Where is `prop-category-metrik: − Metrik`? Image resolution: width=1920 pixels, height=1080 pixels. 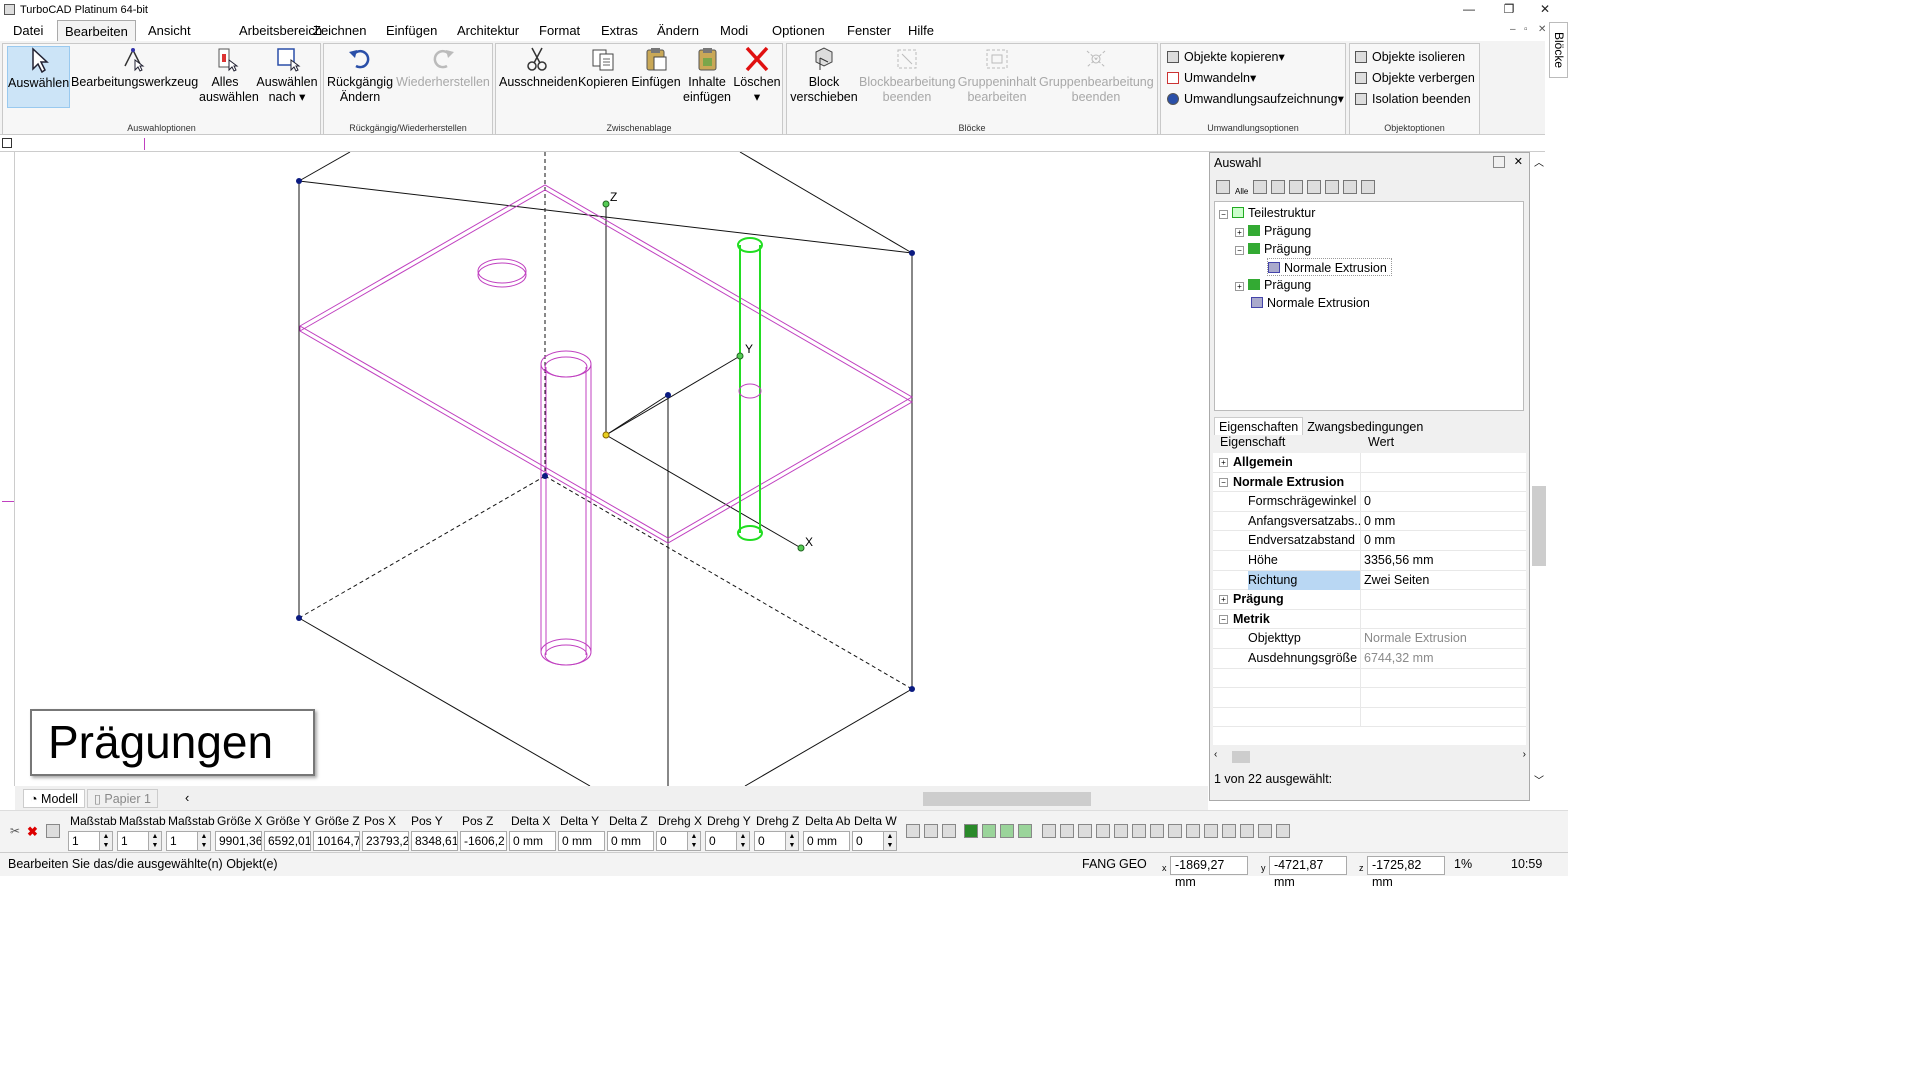
prop-category-metrik: − Metrik is located at coordinates (1369, 619).